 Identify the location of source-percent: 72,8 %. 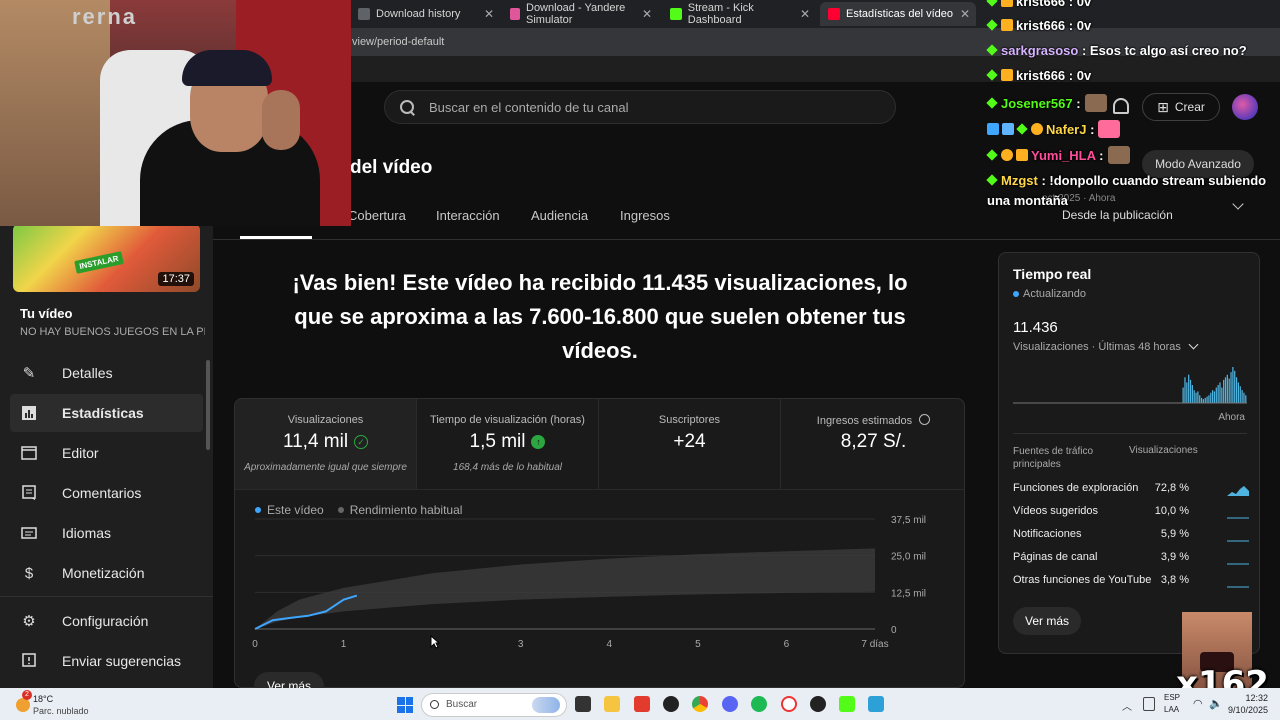
(1171, 488).